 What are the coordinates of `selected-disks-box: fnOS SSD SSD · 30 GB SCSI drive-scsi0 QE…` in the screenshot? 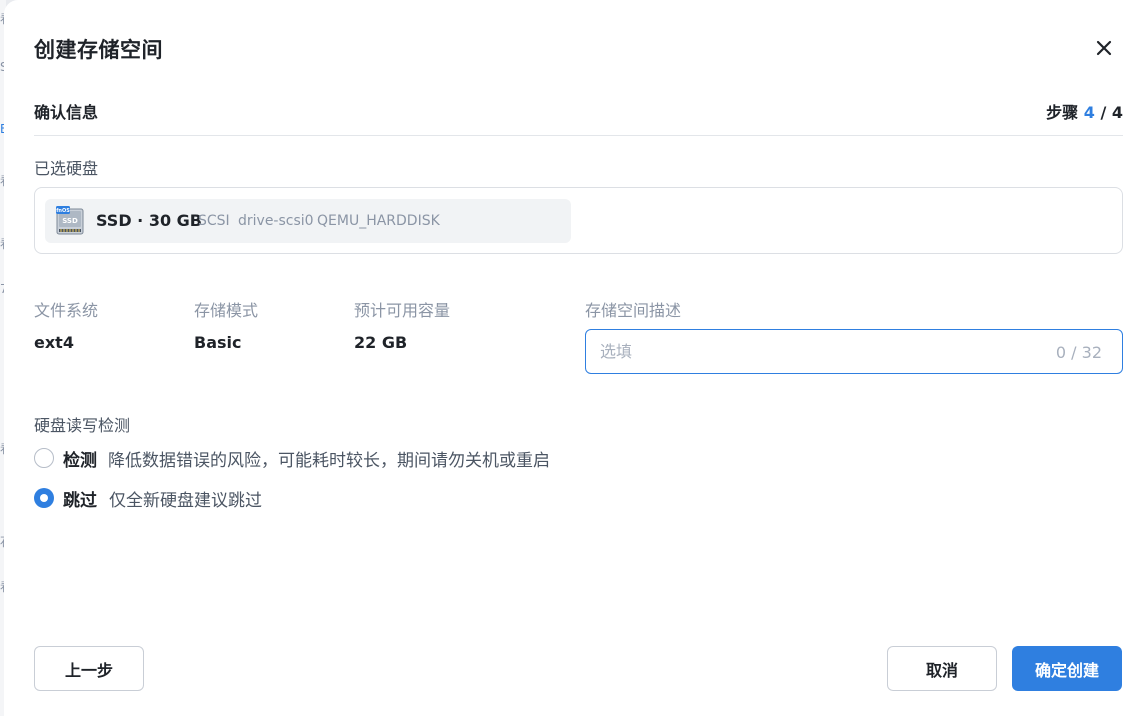 It's located at (578, 220).